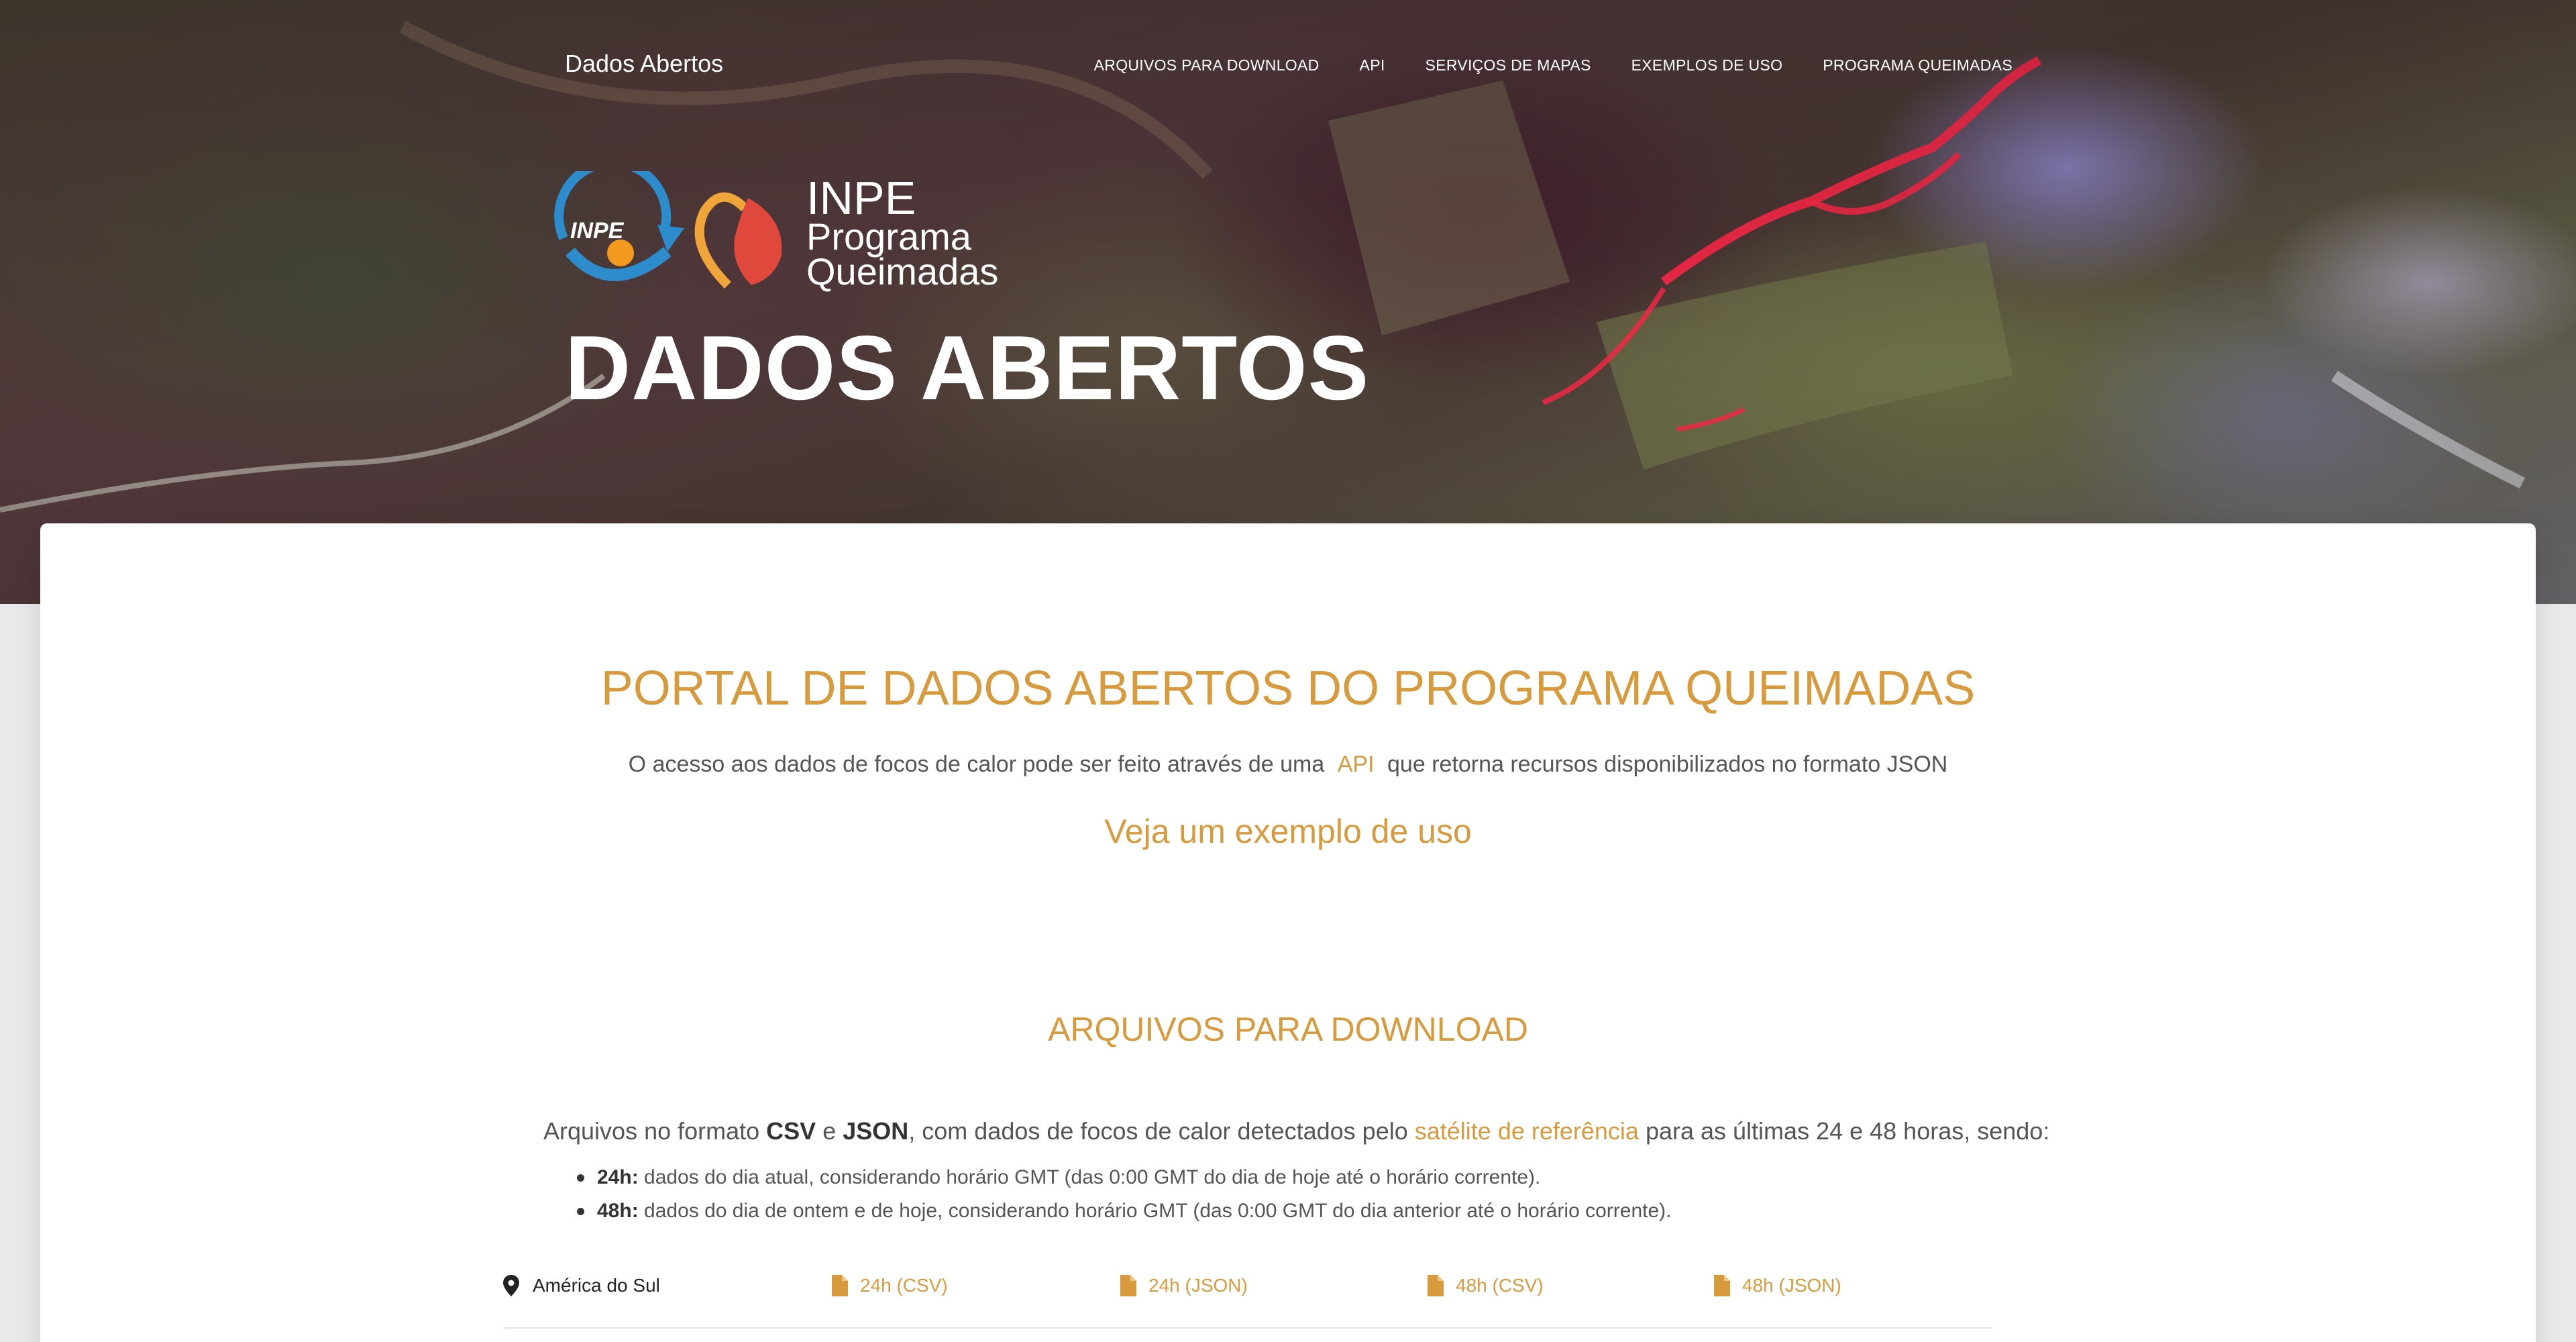  I want to click on download-label: 24h (JSON), so click(1198, 1285).